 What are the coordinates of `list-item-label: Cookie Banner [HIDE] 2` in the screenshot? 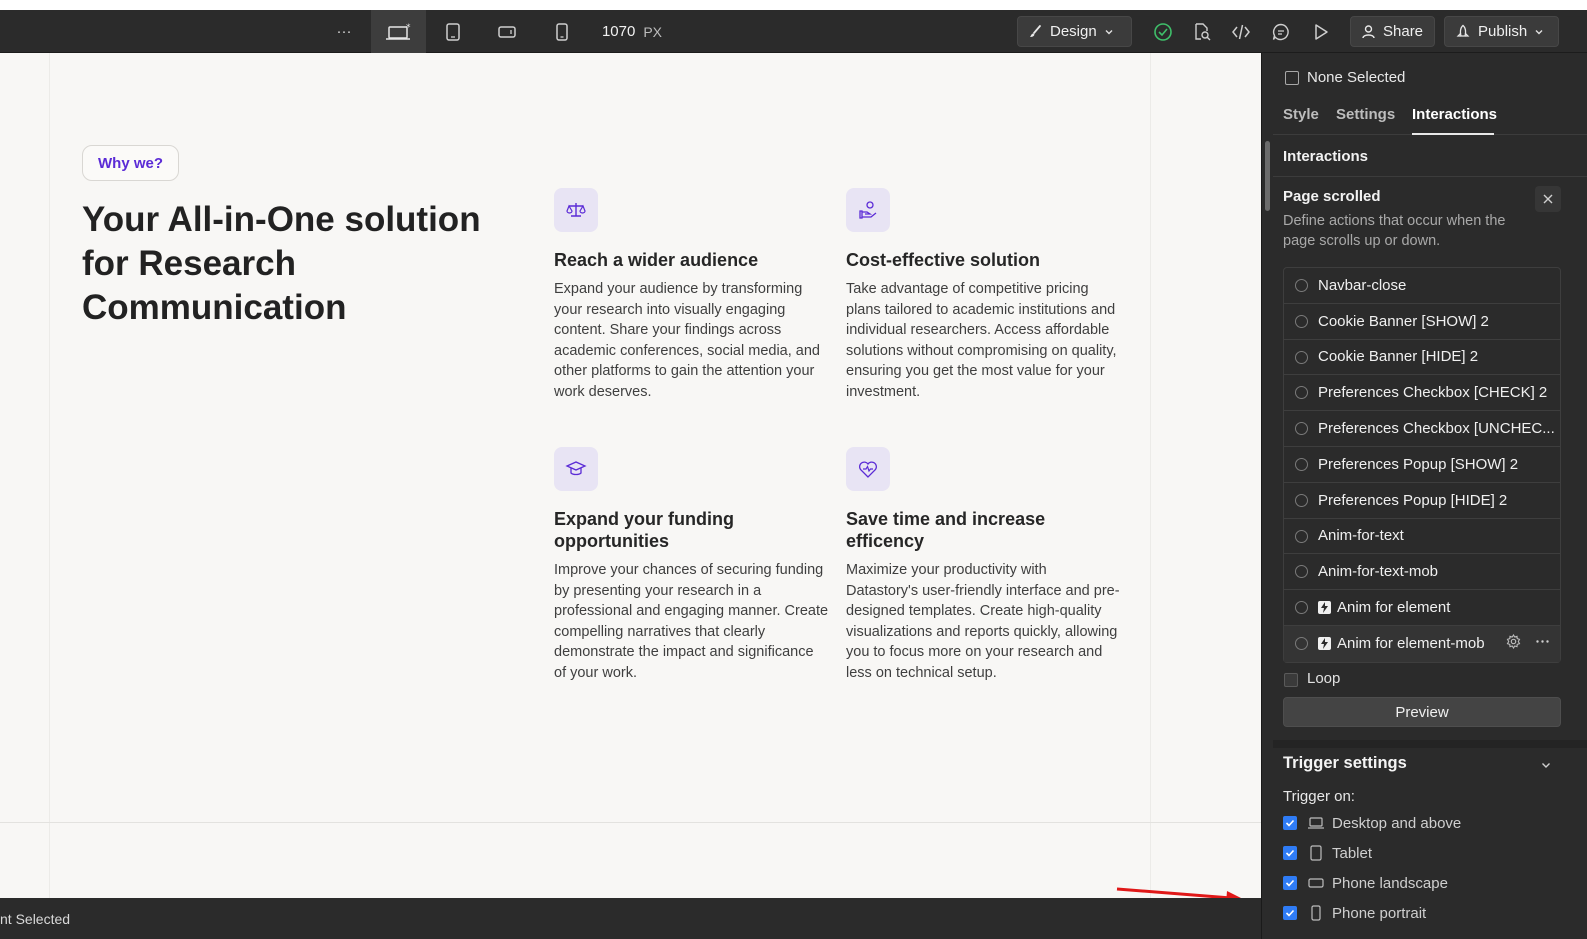 It's located at (1398, 357).